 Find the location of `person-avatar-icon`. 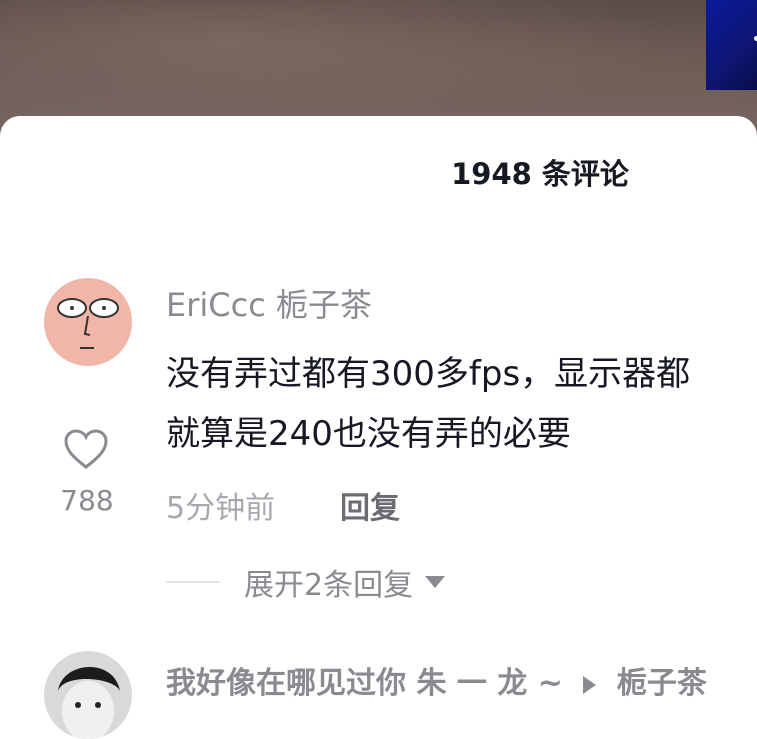

person-avatar-icon is located at coordinates (88, 695).